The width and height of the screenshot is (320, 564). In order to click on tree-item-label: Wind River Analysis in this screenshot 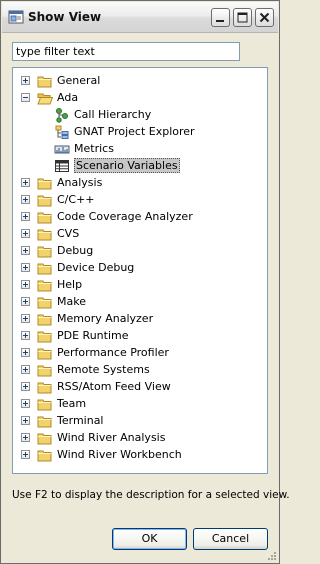, I will do `click(111, 437)`.